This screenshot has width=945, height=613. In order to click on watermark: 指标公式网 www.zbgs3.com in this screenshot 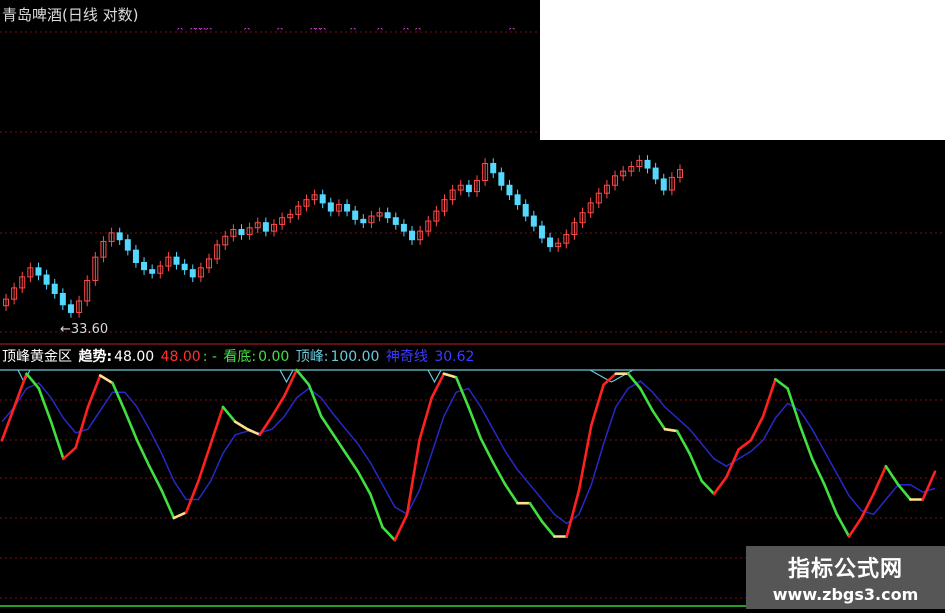, I will do `click(845, 577)`.